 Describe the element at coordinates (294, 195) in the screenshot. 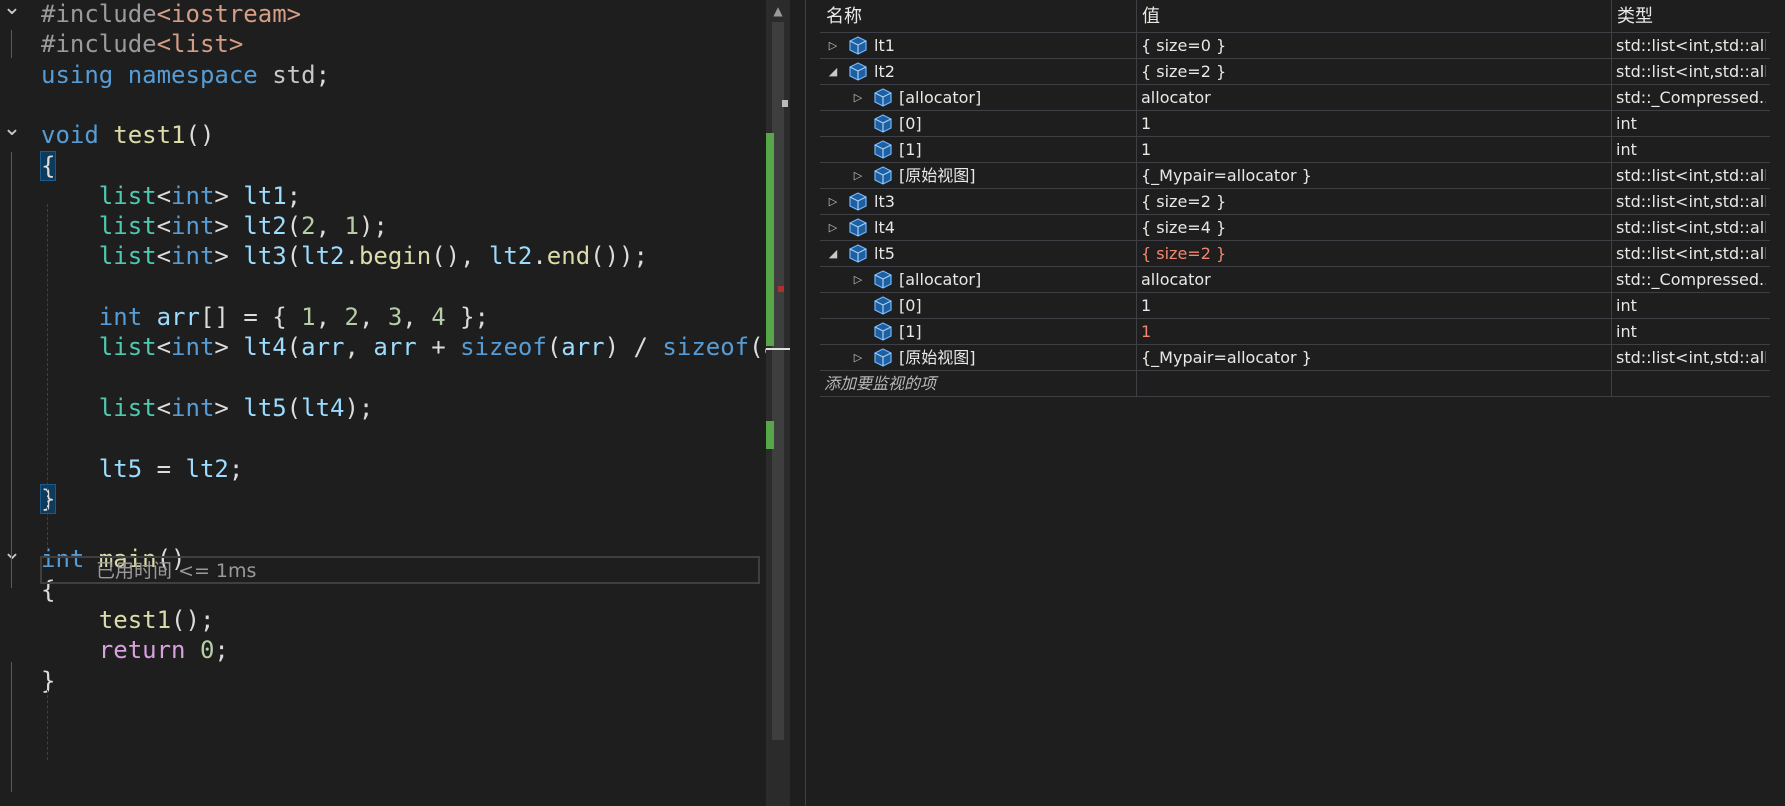

I see `code-token: ;` at that location.